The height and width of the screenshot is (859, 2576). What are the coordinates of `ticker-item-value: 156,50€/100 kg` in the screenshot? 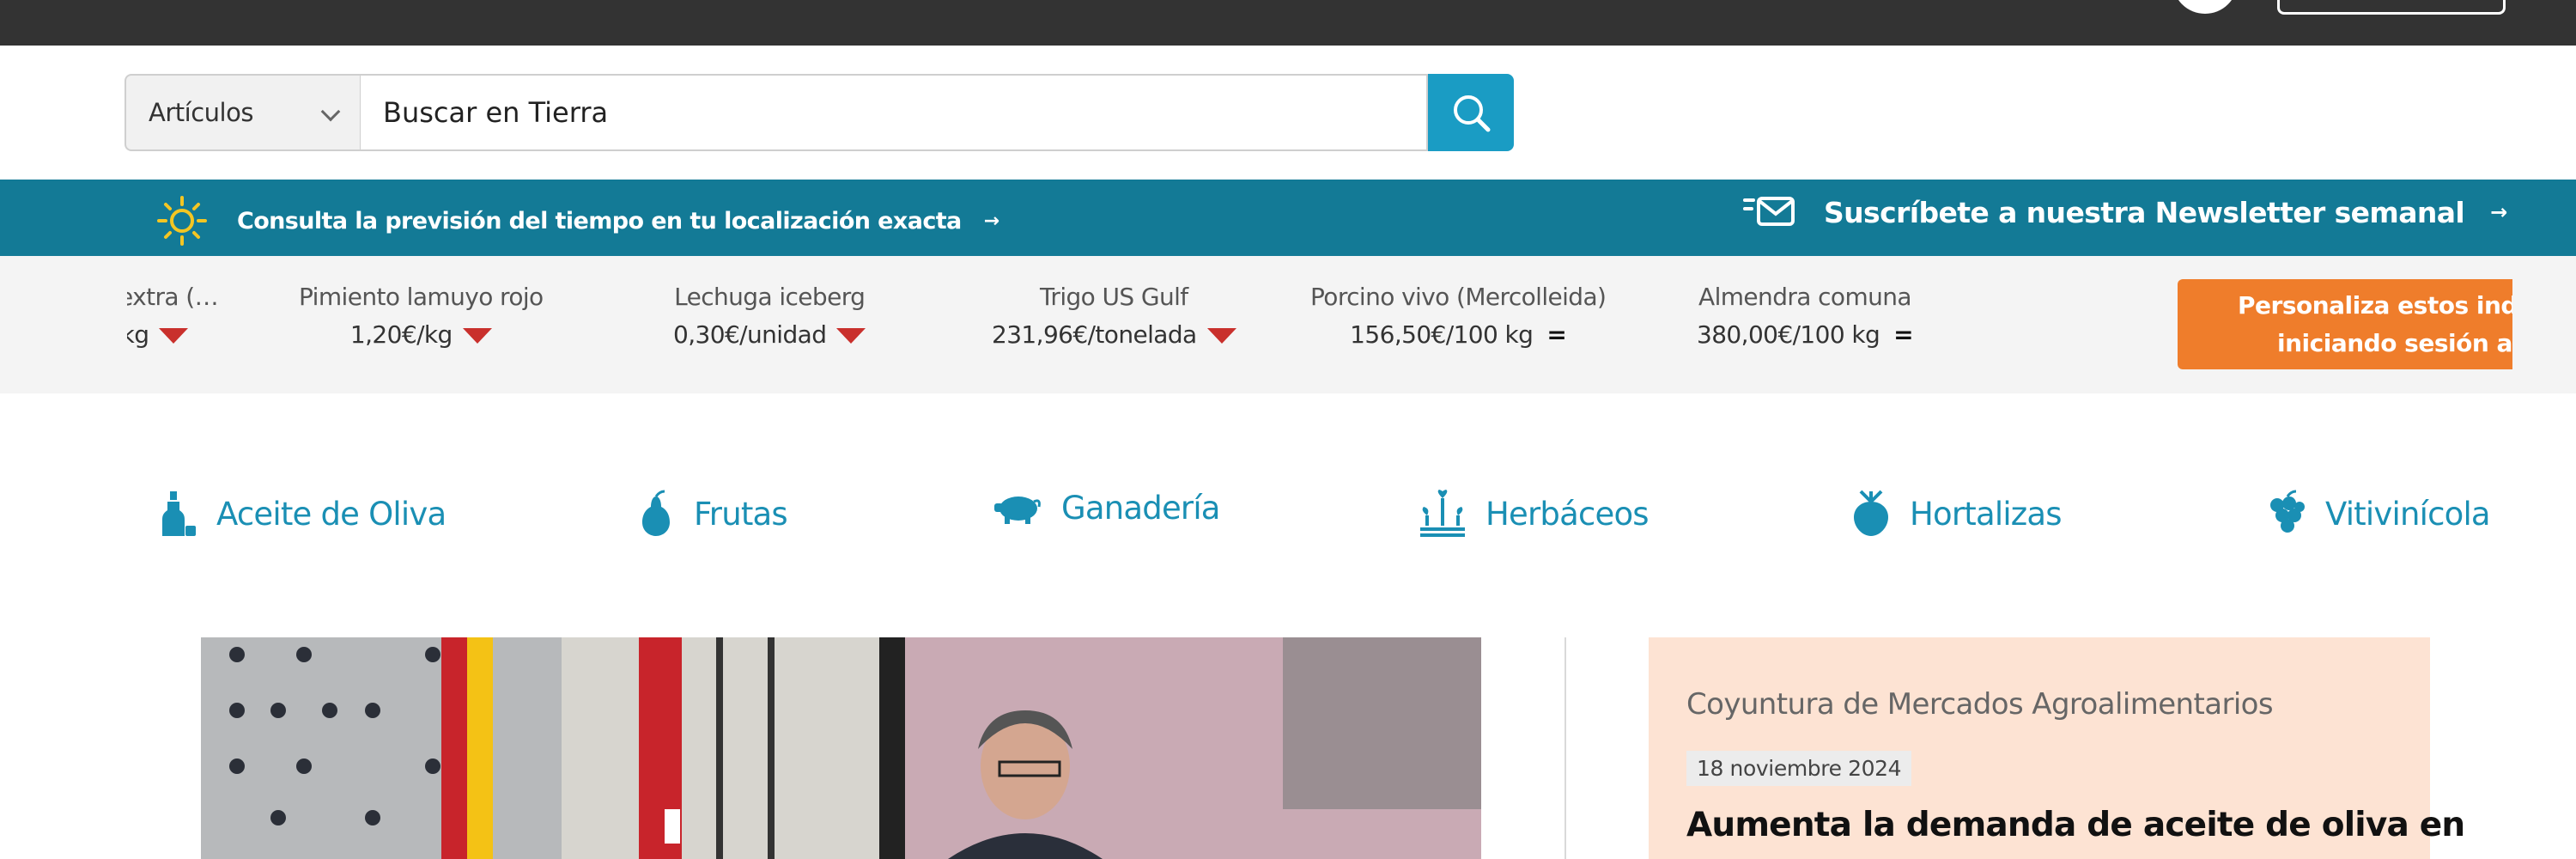 It's located at (1442, 334).